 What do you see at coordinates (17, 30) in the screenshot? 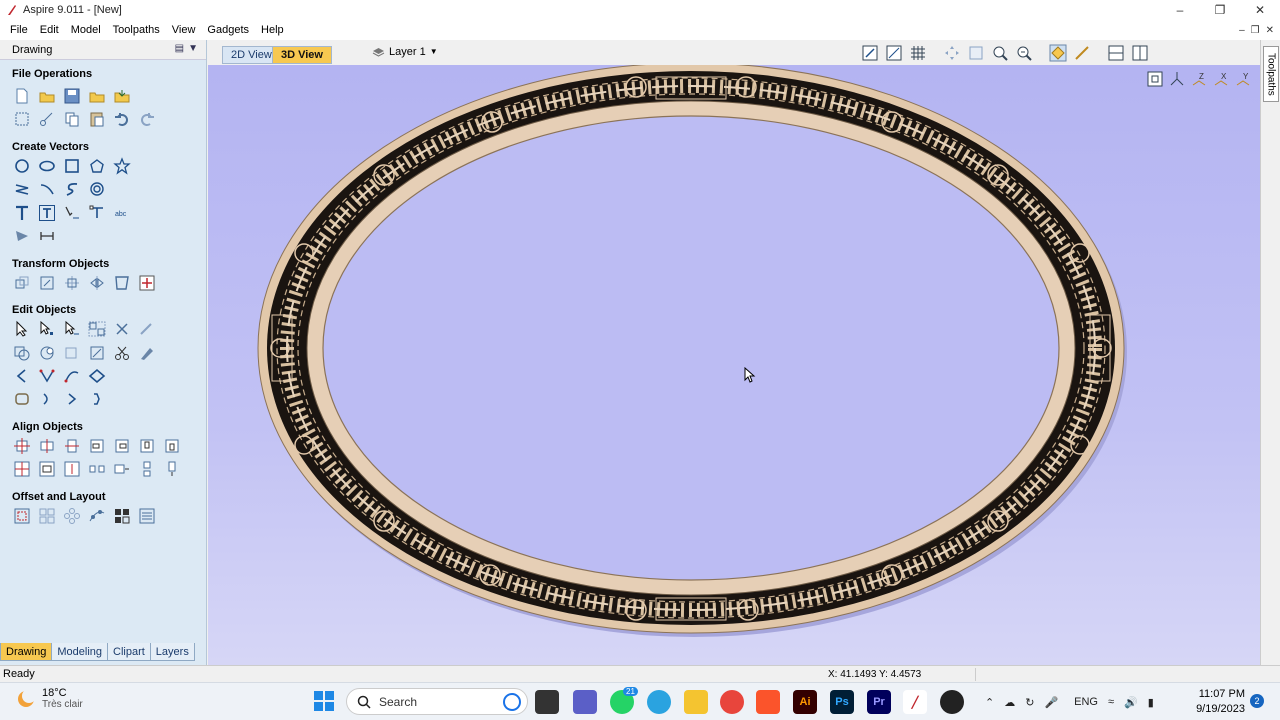
I see `menu-file: File` at bounding box center [17, 30].